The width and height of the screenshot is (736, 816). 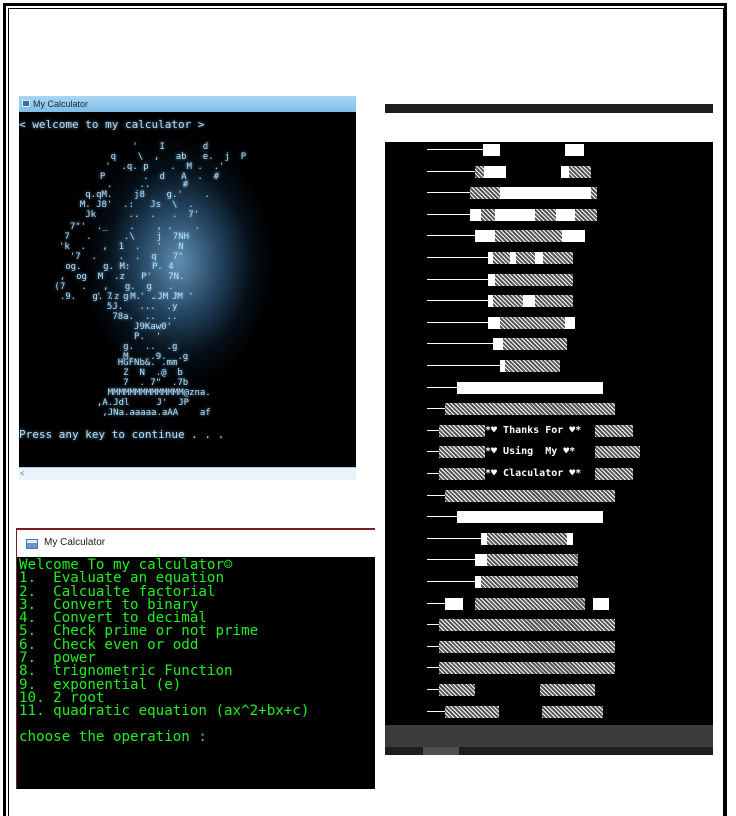 I want to click on welcome-banner: < welcome to my calculator >, so click(x=112, y=124).